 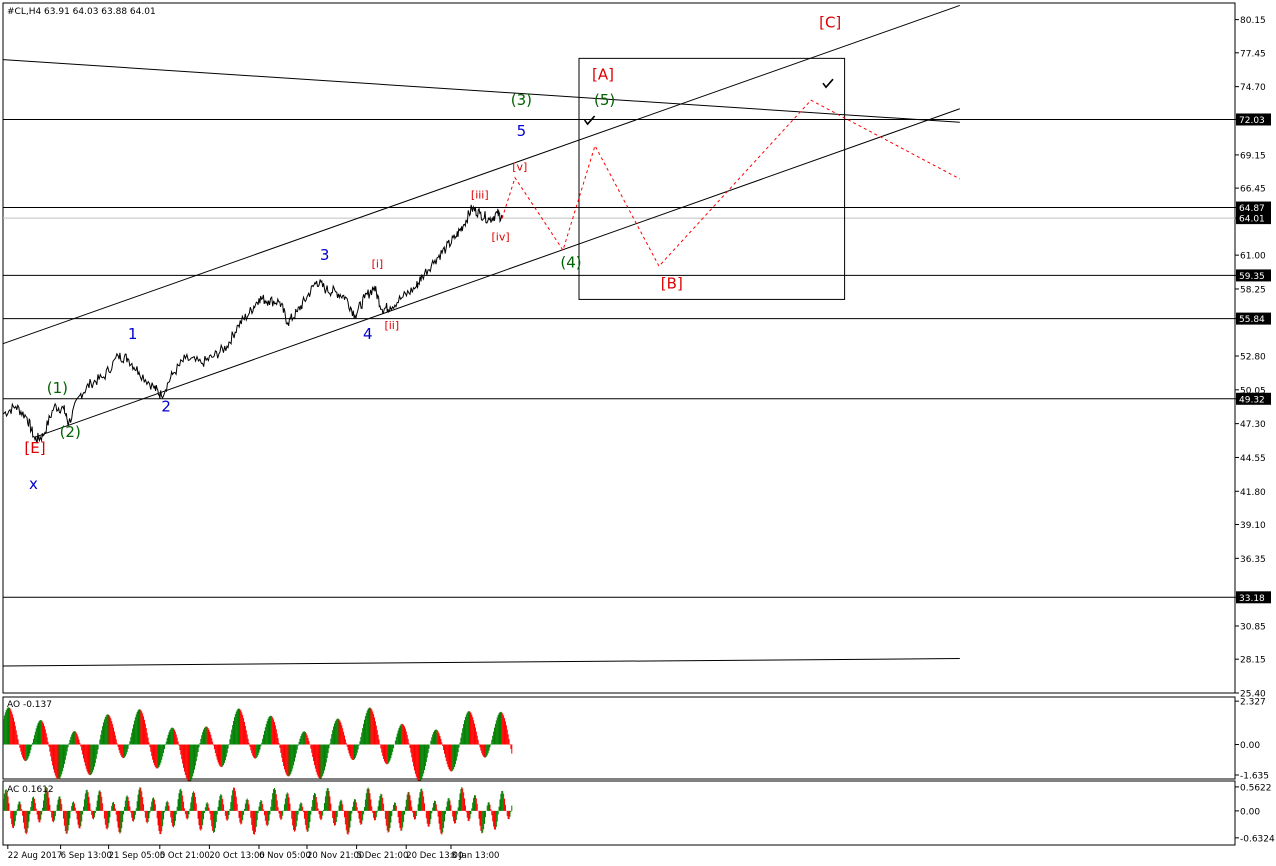 What do you see at coordinates (285, 856) in the screenshot?
I see `time-axis-label: 6 Nov 05:00` at bounding box center [285, 856].